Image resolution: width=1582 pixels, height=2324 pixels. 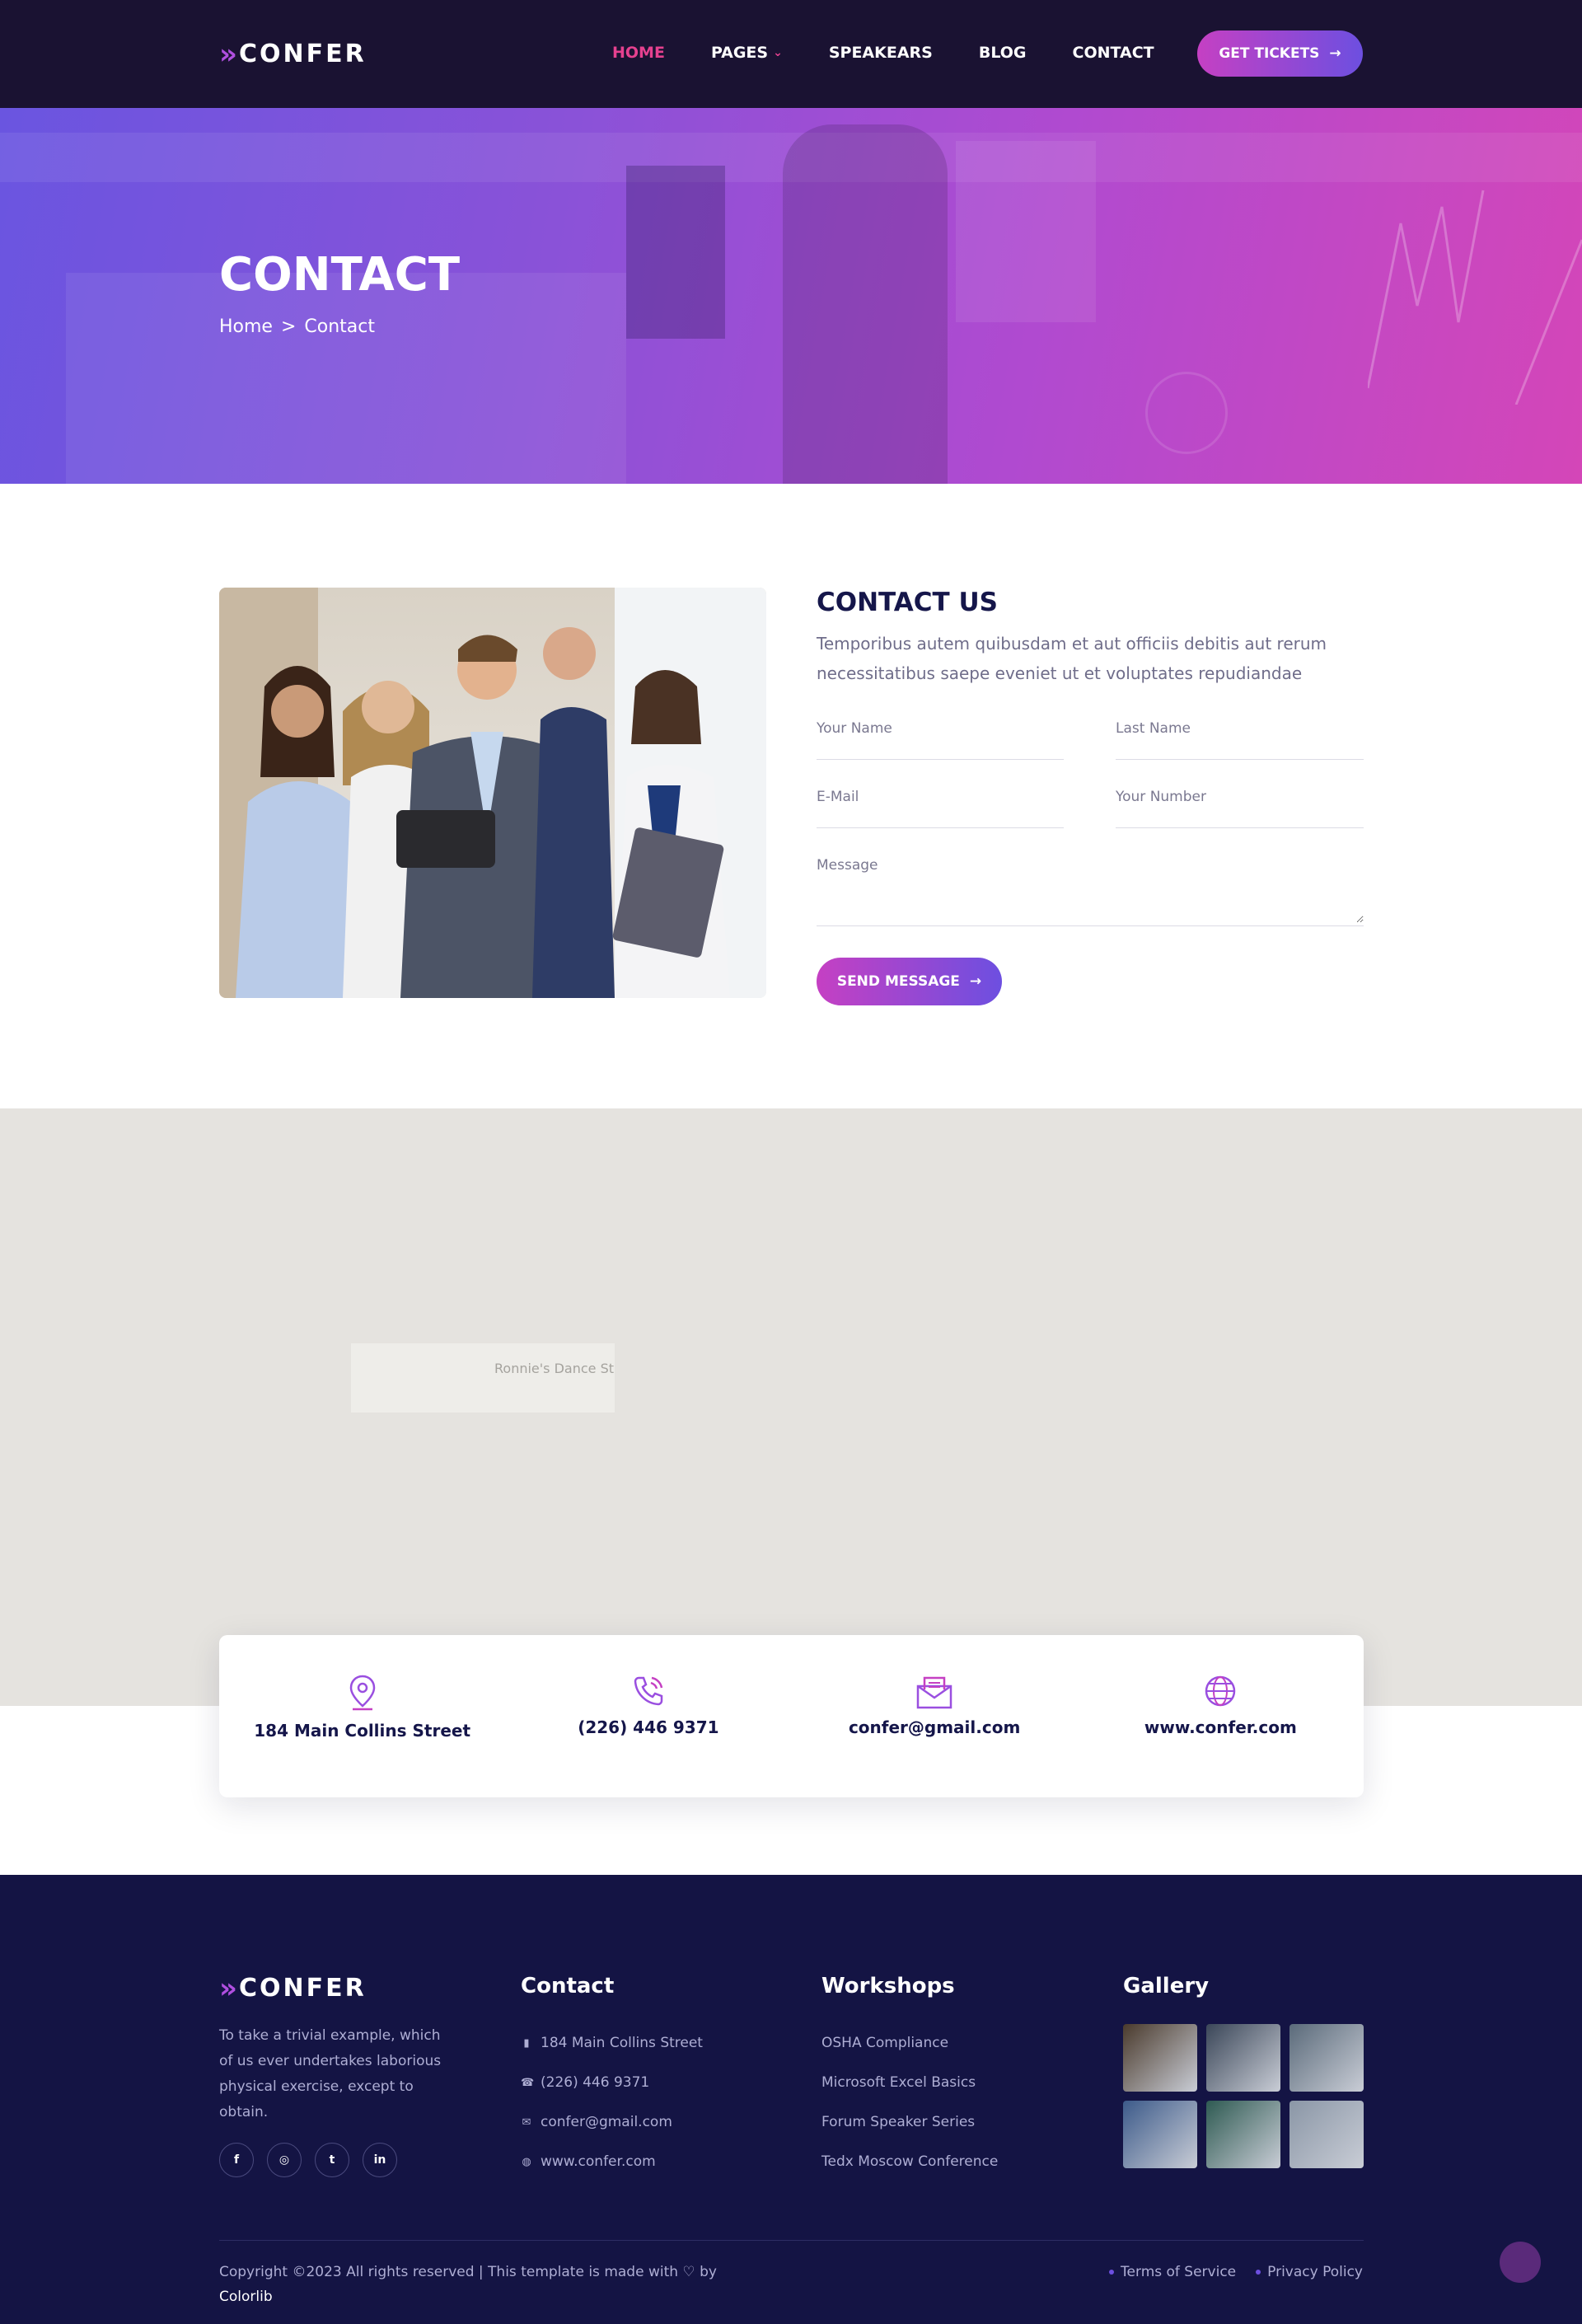 What do you see at coordinates (1179, 2272) in the screenshot?
I see `terms-link-label: Terms of Service` at bounding box center [1179, 2272].